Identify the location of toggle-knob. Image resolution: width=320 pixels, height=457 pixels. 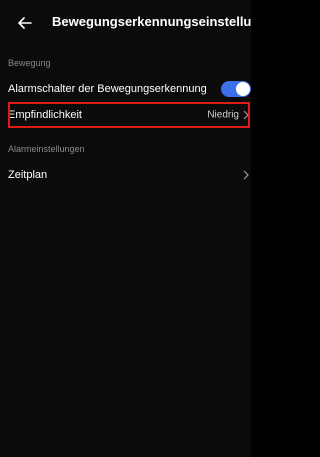
(243, 89).